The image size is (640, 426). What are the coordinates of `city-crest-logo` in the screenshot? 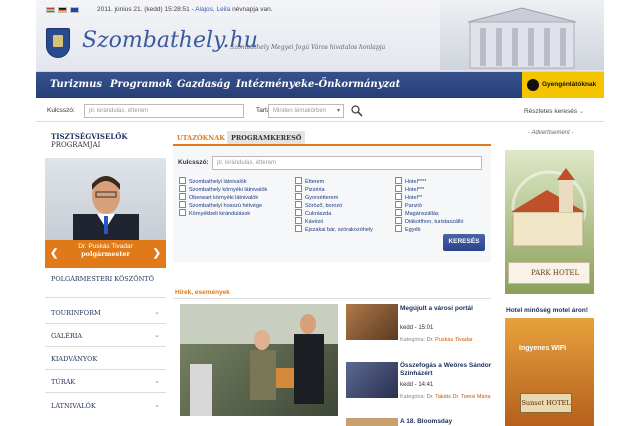 It's located at (58, 43).